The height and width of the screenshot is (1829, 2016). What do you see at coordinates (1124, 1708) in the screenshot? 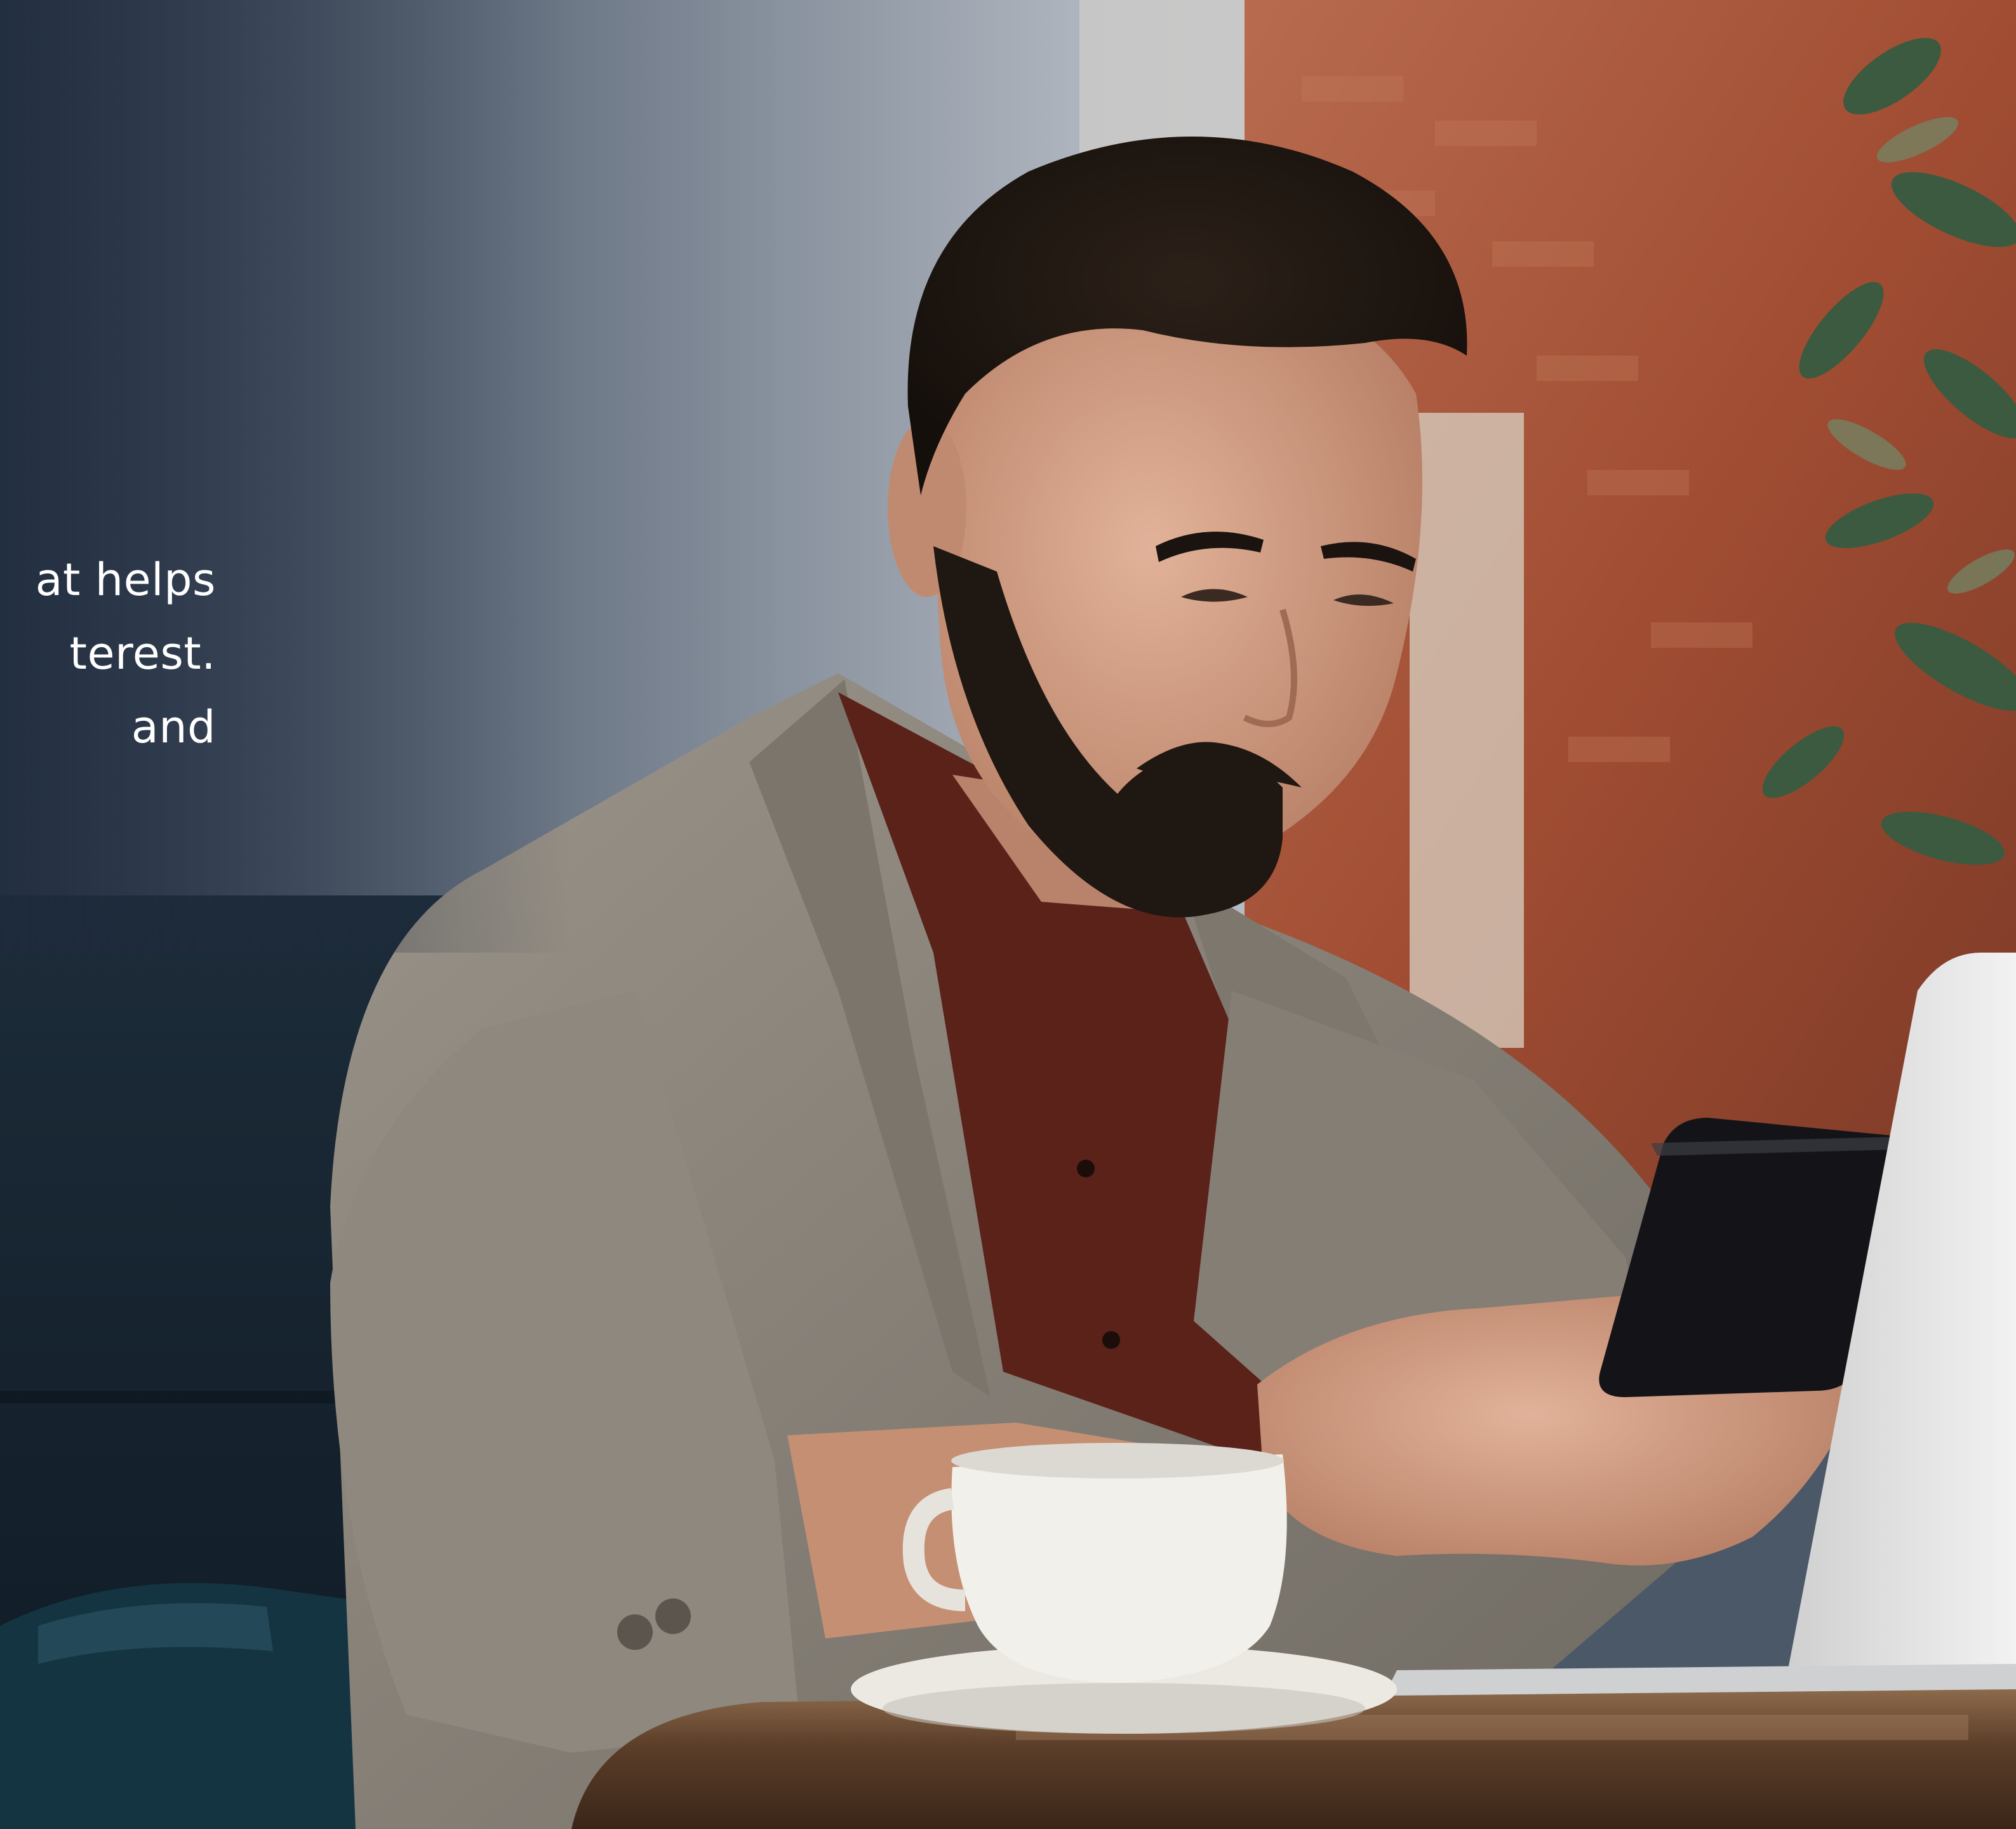
I see `saucer-shadow` at bounding box center [1124, 1708].